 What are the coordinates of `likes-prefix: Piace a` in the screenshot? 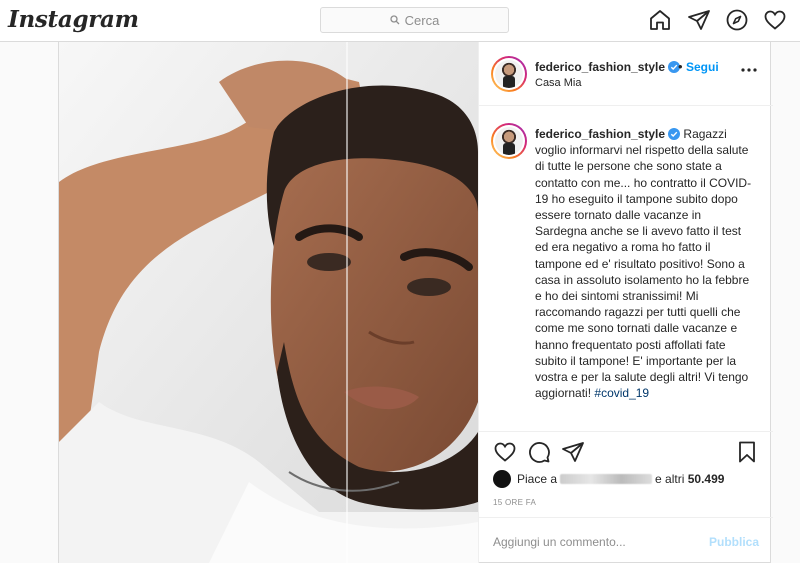 It's located at (537, 479).